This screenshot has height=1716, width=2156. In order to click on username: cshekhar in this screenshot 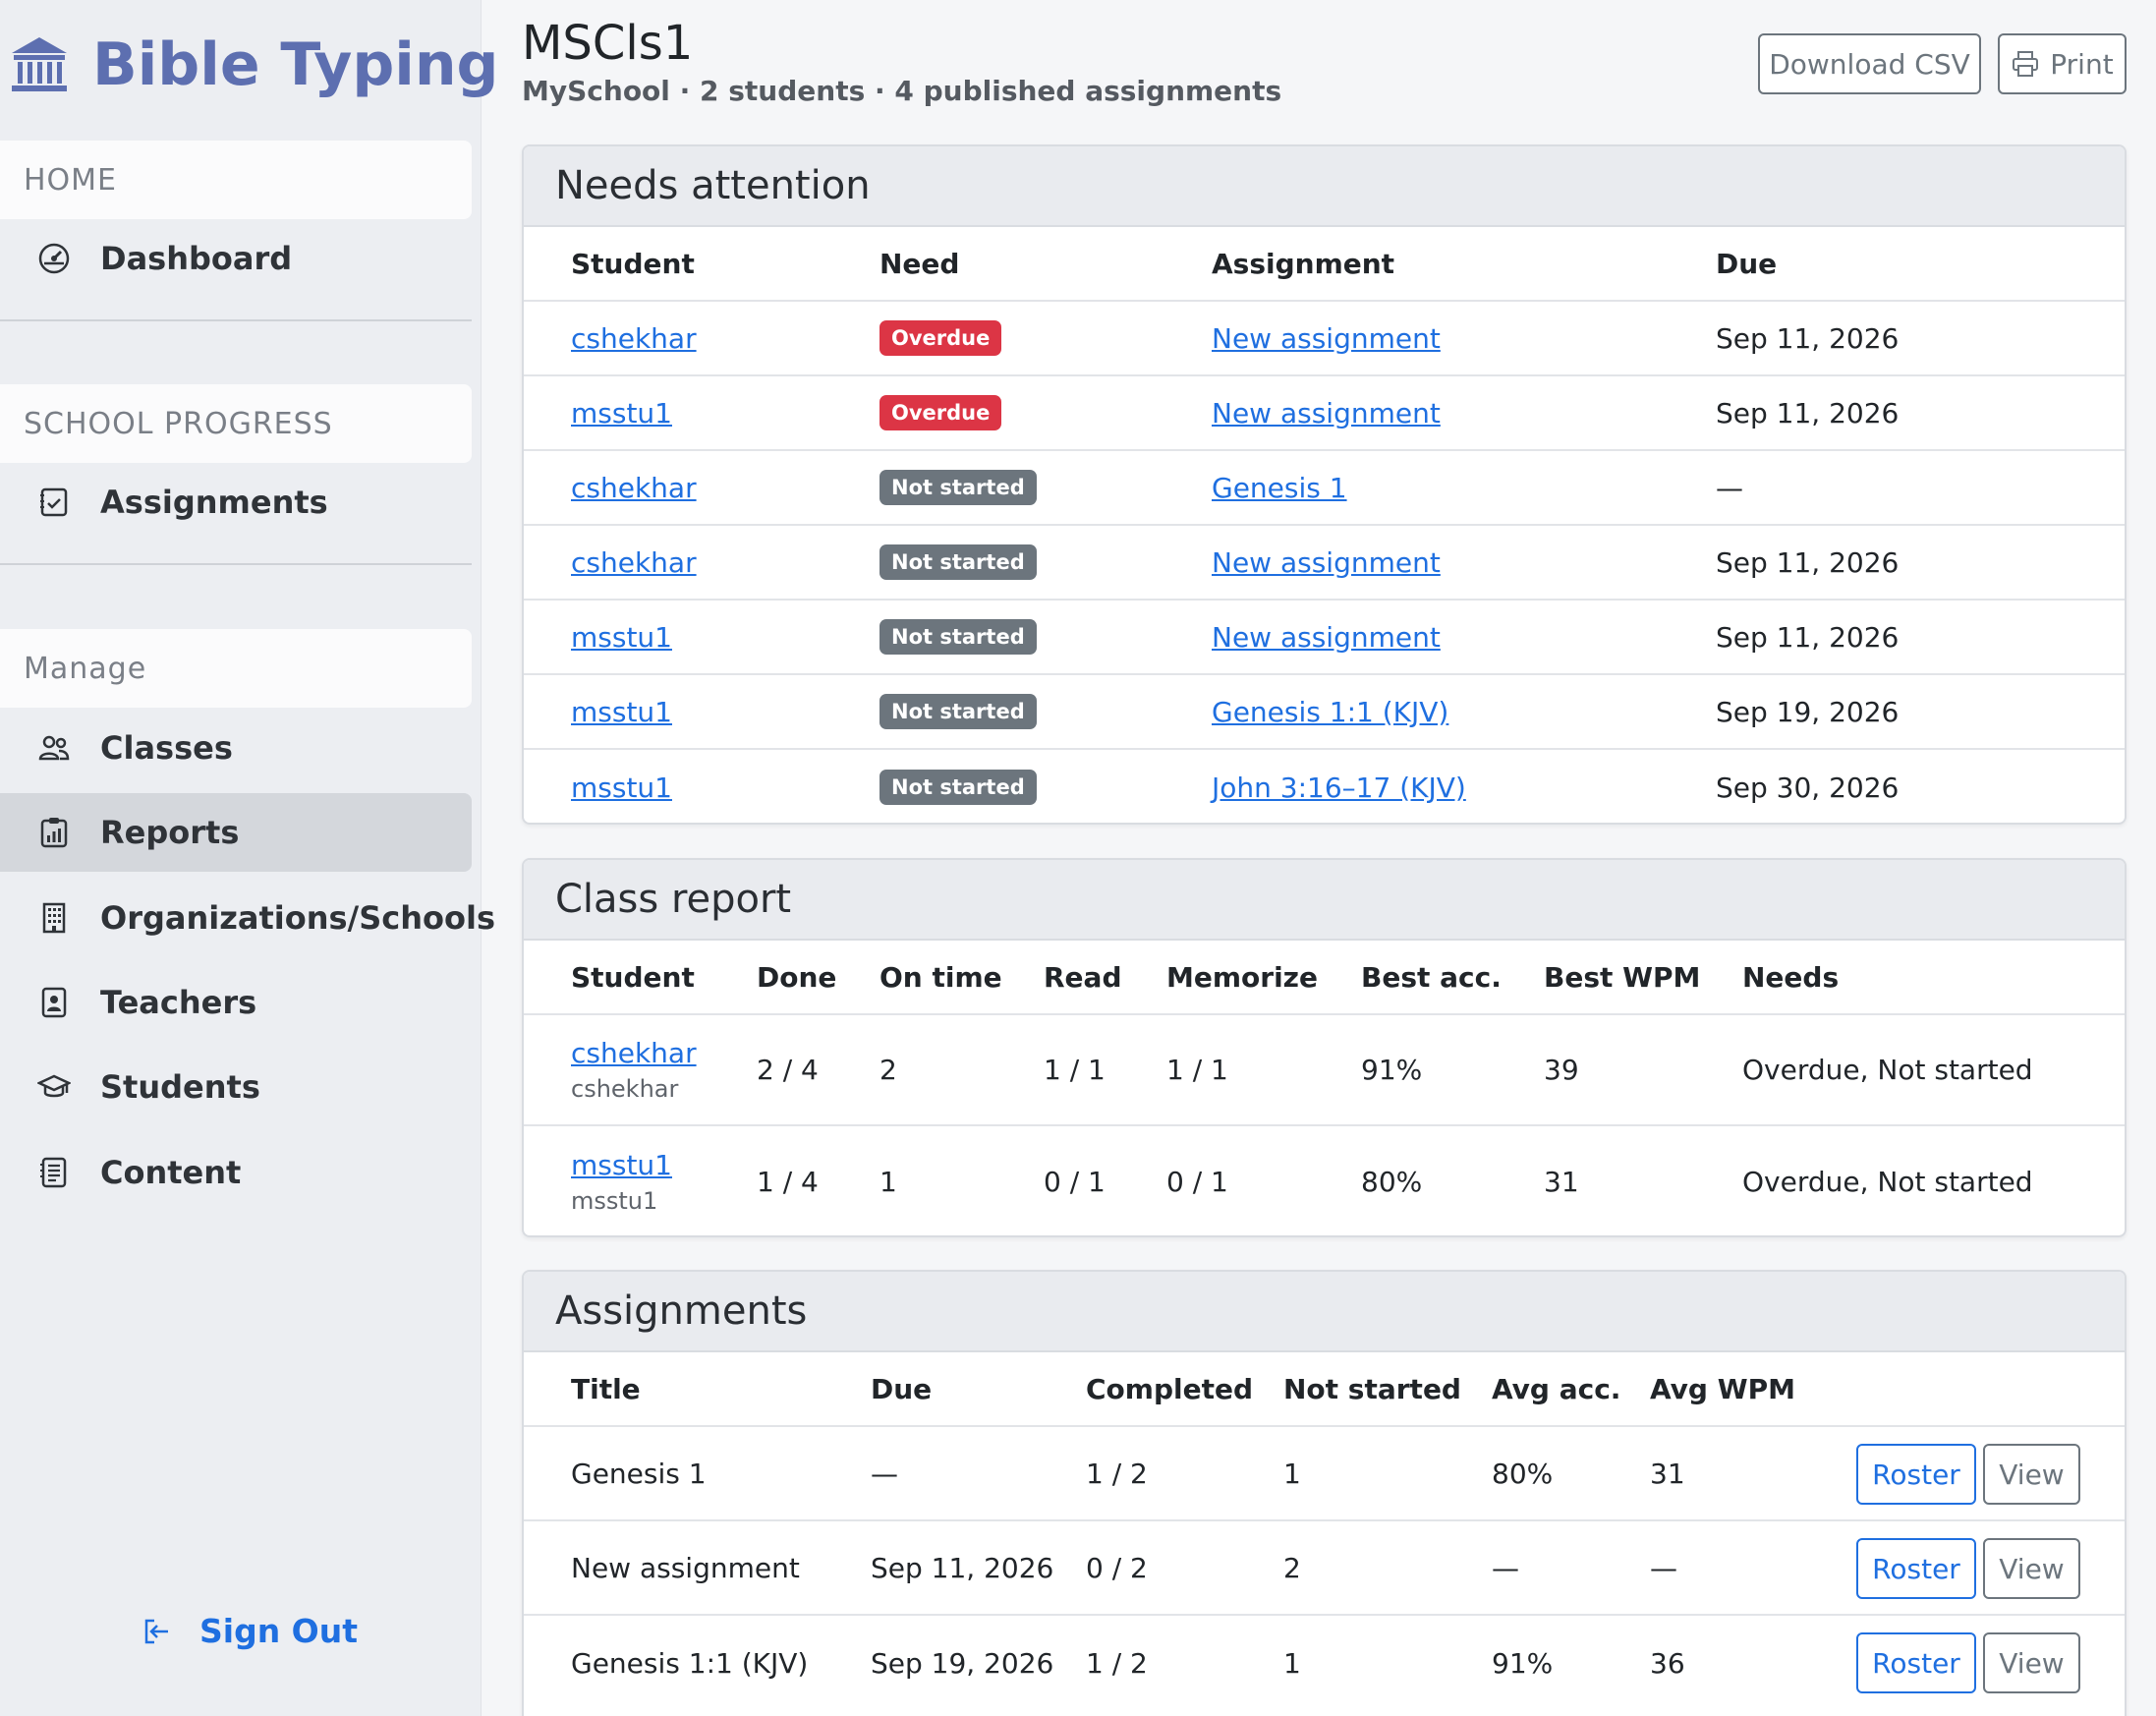, I will do `click(625, 1089)`.